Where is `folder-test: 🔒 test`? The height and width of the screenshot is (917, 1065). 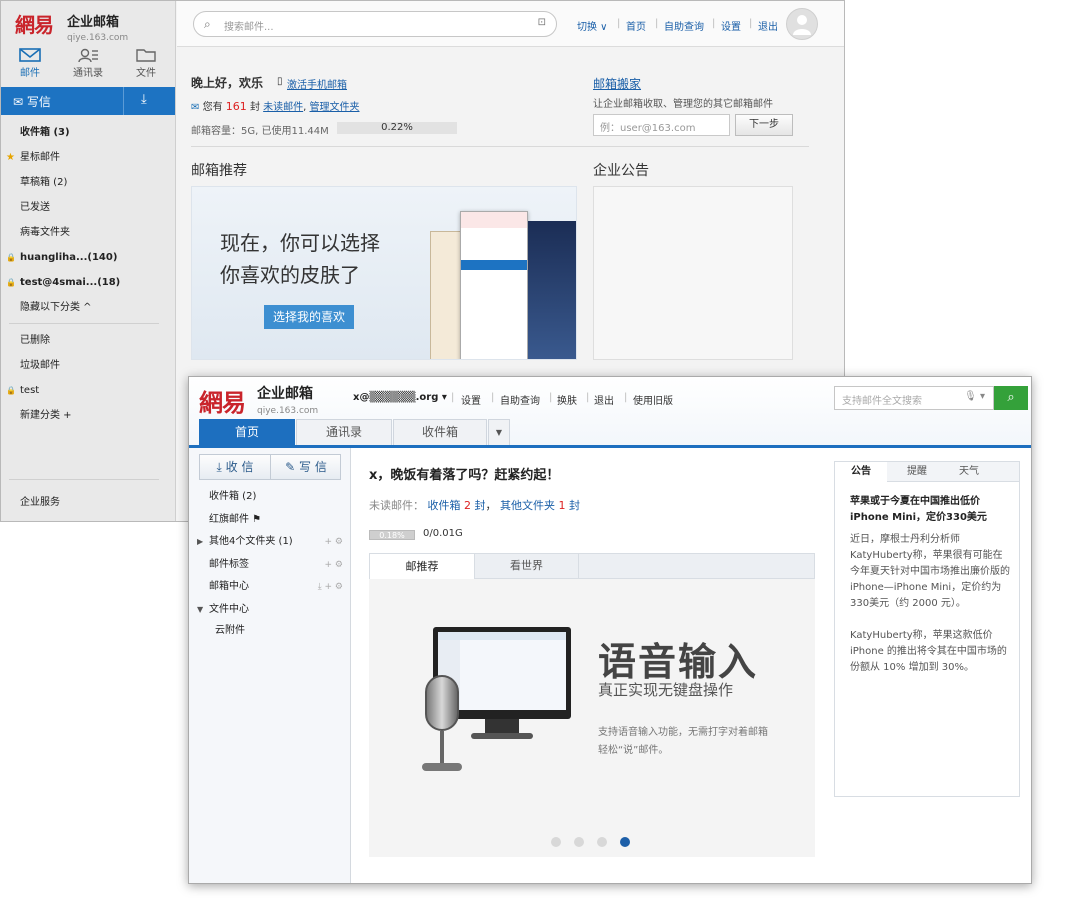
folder-test: 🔒 test is located at coordinates (88, 391).